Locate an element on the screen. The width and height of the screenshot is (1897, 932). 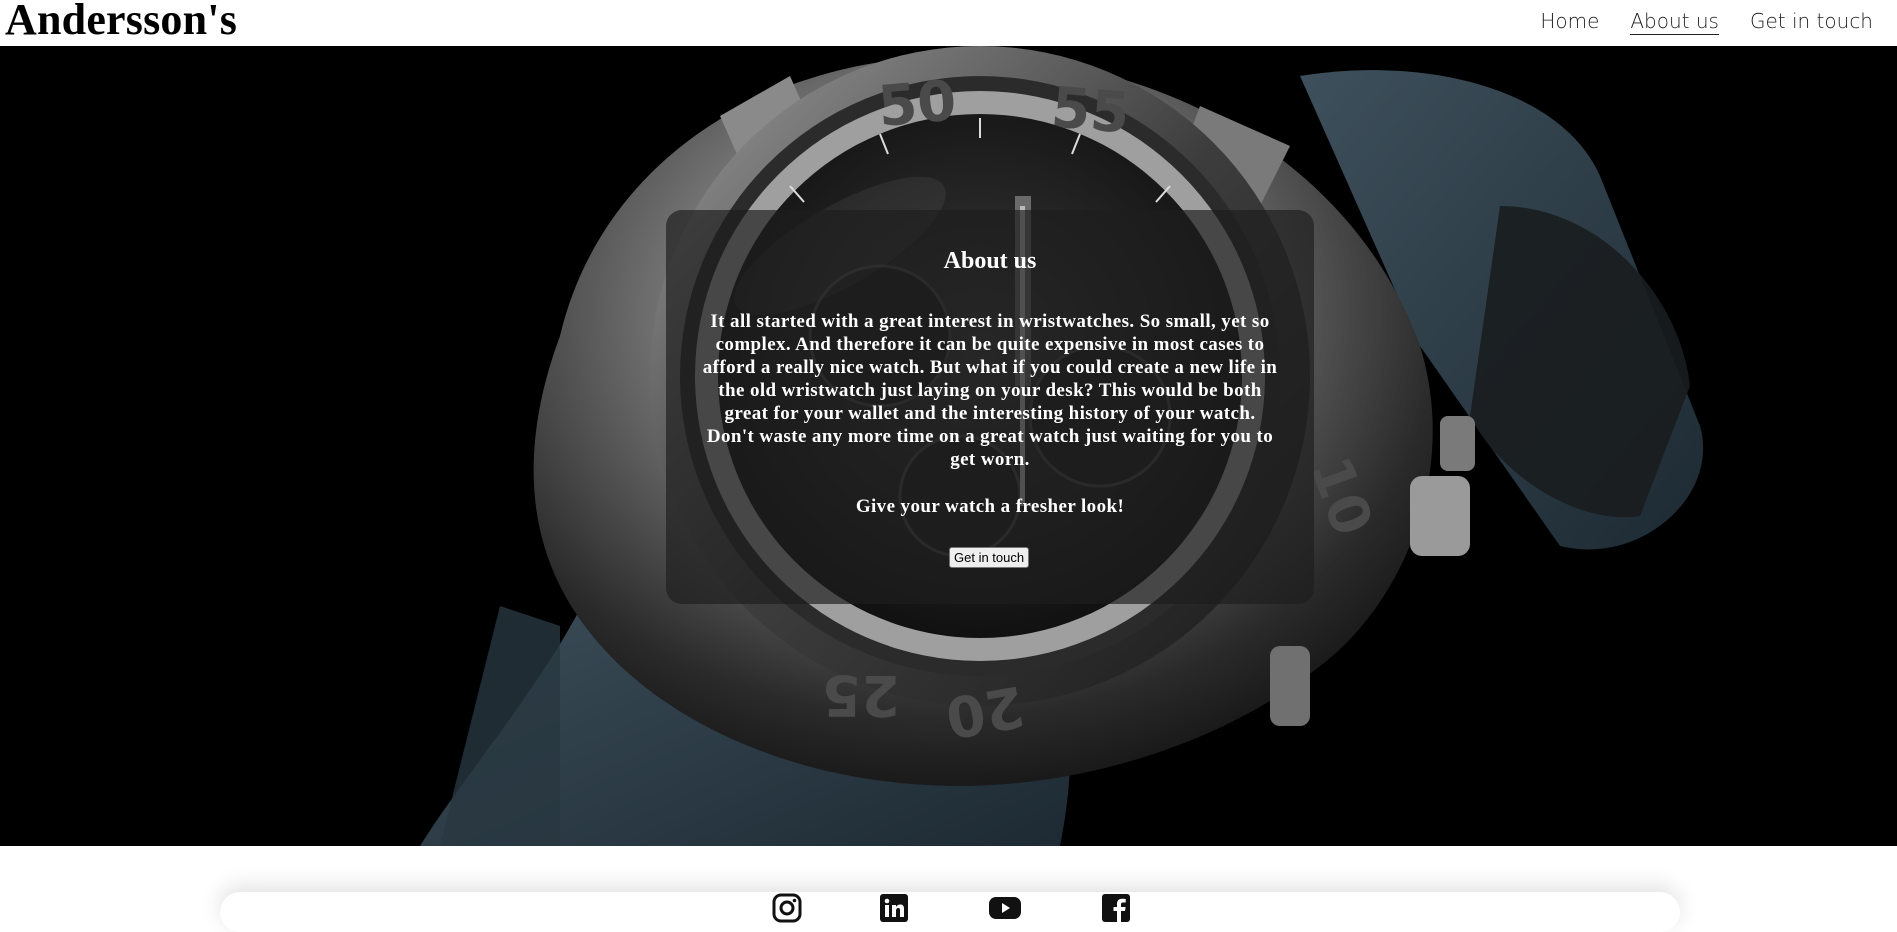
main-nav: Home About us Get in touch is located at coordinates (1706, 21).